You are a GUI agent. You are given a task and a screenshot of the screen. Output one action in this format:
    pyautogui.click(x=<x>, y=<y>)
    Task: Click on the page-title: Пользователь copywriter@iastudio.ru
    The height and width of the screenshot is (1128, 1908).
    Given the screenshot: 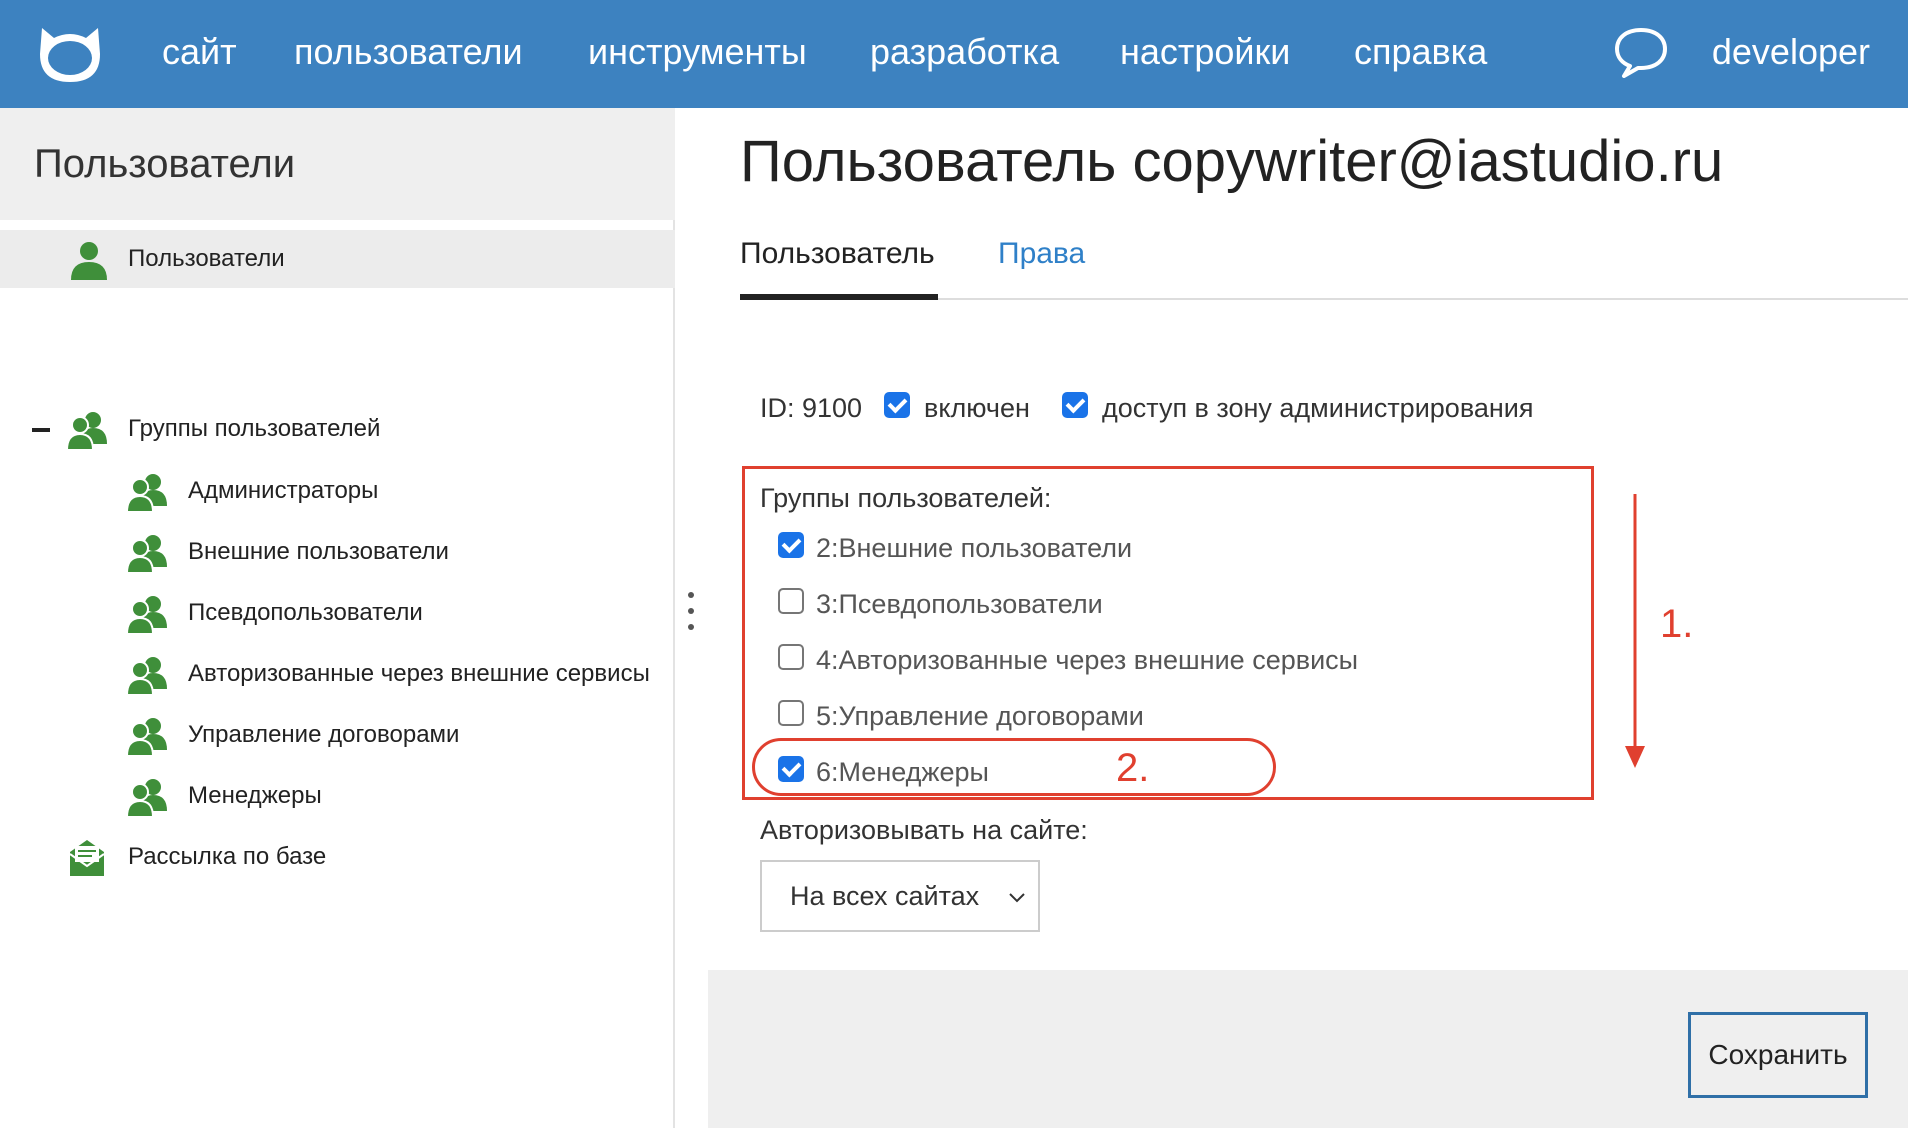 What is the action you would take?
    pyautogui.click(x=1232, y=161)
    